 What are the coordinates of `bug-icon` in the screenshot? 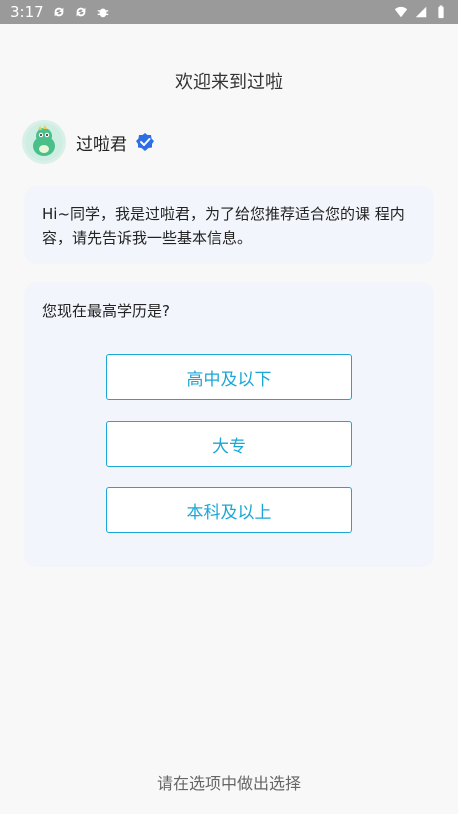 It's located at (102, 13).